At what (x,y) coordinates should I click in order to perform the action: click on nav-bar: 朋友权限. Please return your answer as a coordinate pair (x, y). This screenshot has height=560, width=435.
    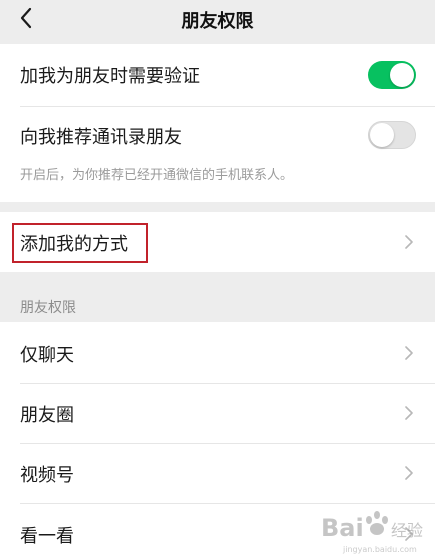
    Looking at the image, I should click on (217, 20).